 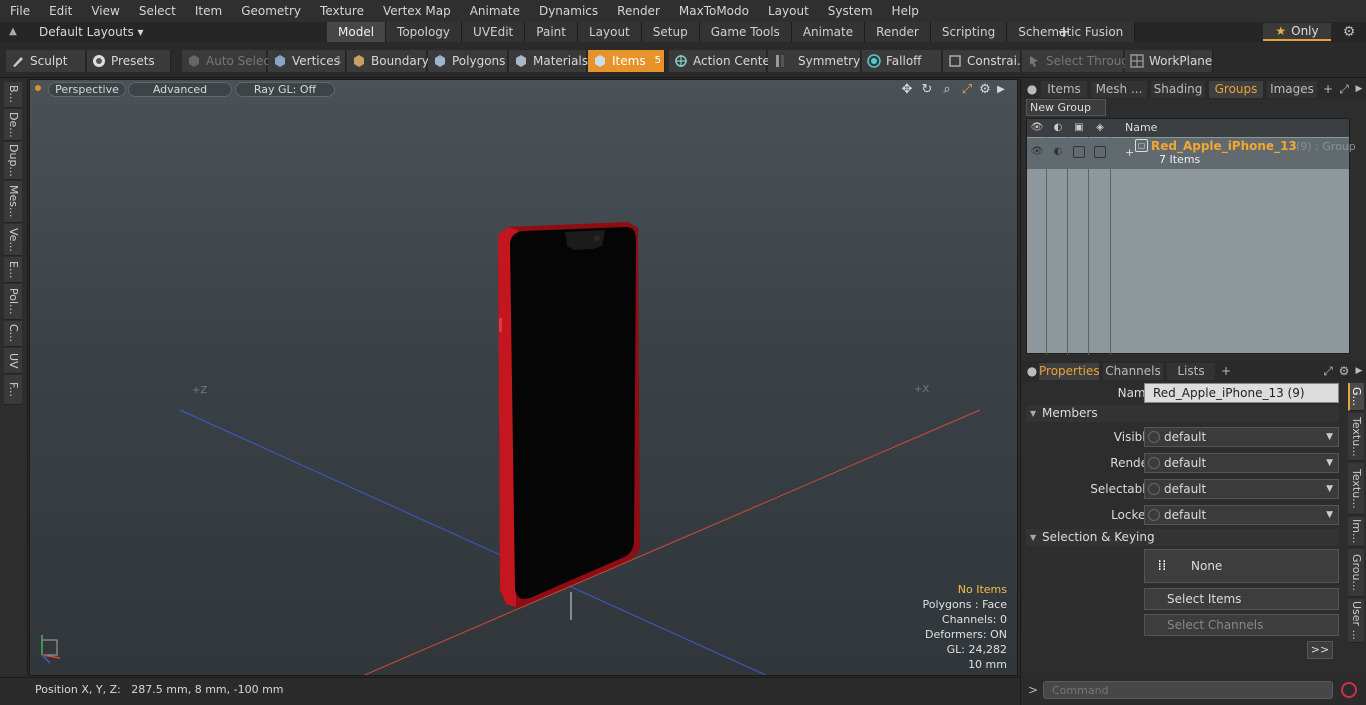 What do you see at coordinates (1241, 437) in the screenshot?
I see `visible-dropdown: default ▼` at bounding box center [1241, 437].